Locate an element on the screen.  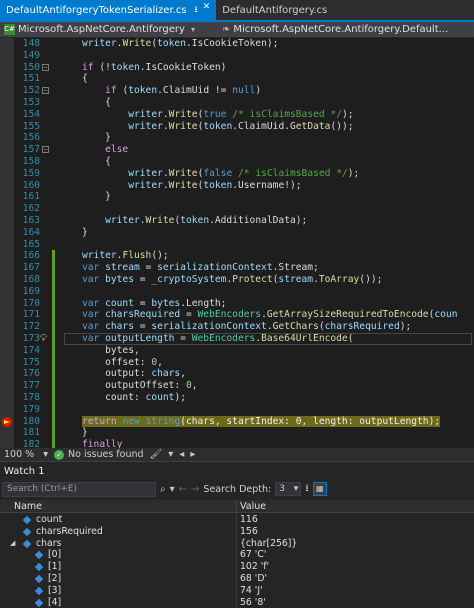
tab-default-antiforgery-token-serializer: DefaultAntiforgeryTokenSerializer.cs ⭳ ✕ is located at coordinates (108, 10).